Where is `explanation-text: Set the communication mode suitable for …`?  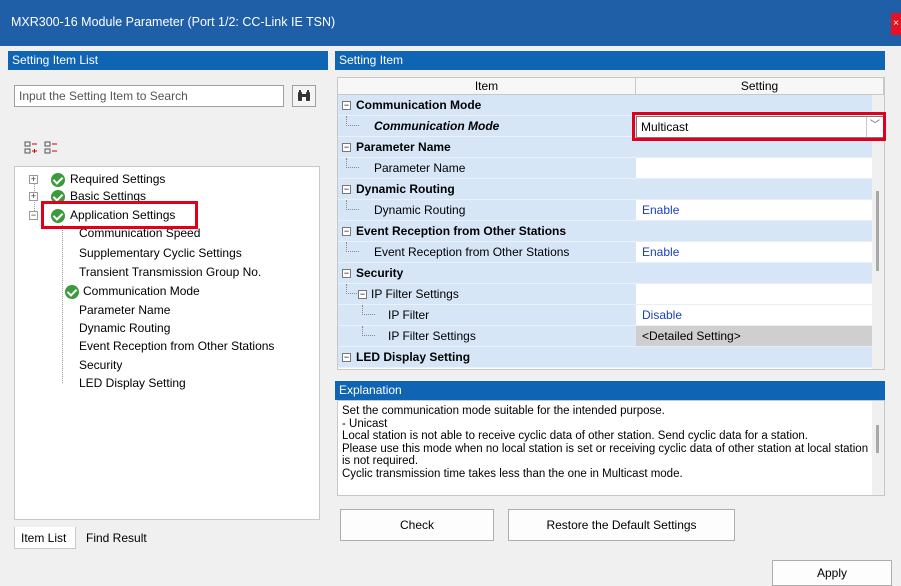
explanation-text: Set the communication mode suitable for … is located at coordinates (605, 442).